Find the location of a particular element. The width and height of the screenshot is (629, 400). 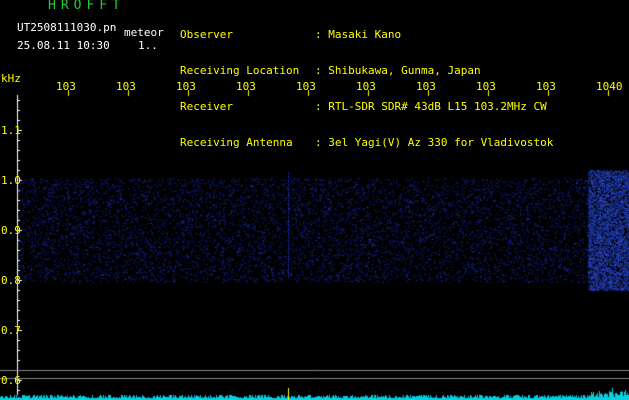

antenna-value: : 3el Yagi(V) Az 330 for Vladivostok is located at coordinates (434, 142).